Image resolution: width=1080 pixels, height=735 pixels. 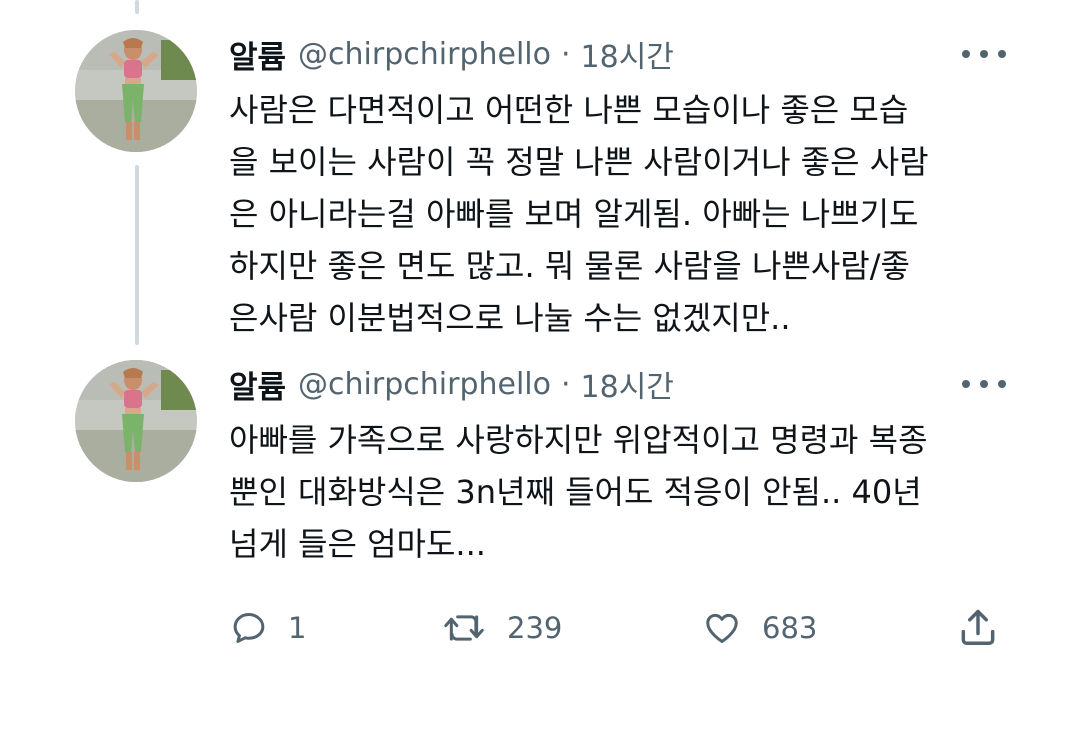 I want to click on share-button, so click(x=978, y=628).